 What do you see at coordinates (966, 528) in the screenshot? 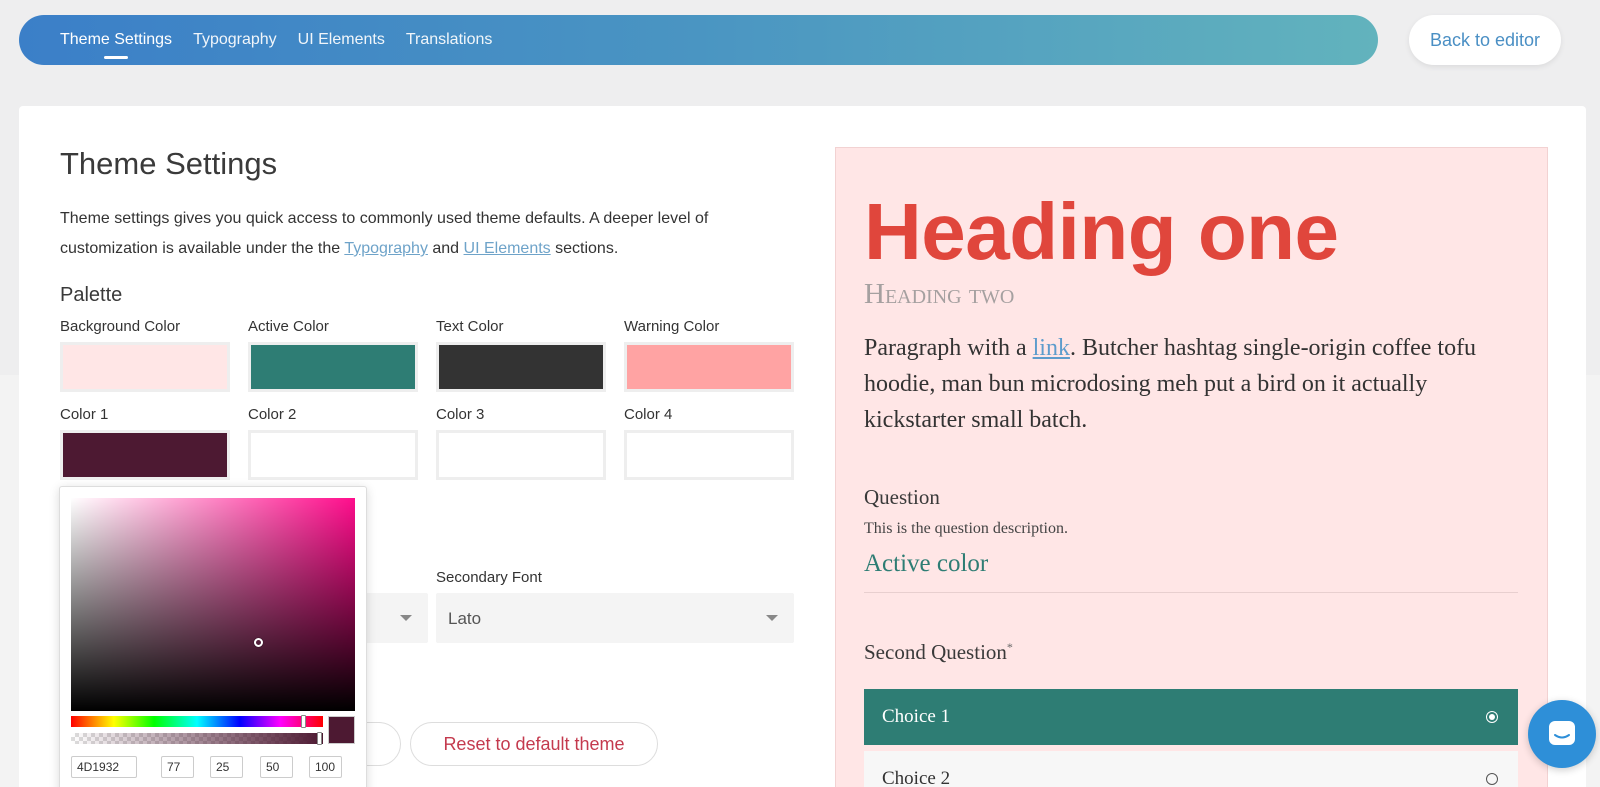
I see `question-description: This is the question description.` at bounding box center [966, 528].